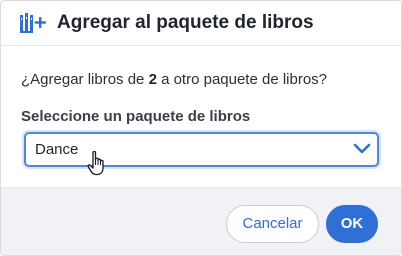  What do you see at coordinates (242, 79) in the screenshot?
I see `question-suffix: a otro paquete de libros?` at bounding box center [242, 79].